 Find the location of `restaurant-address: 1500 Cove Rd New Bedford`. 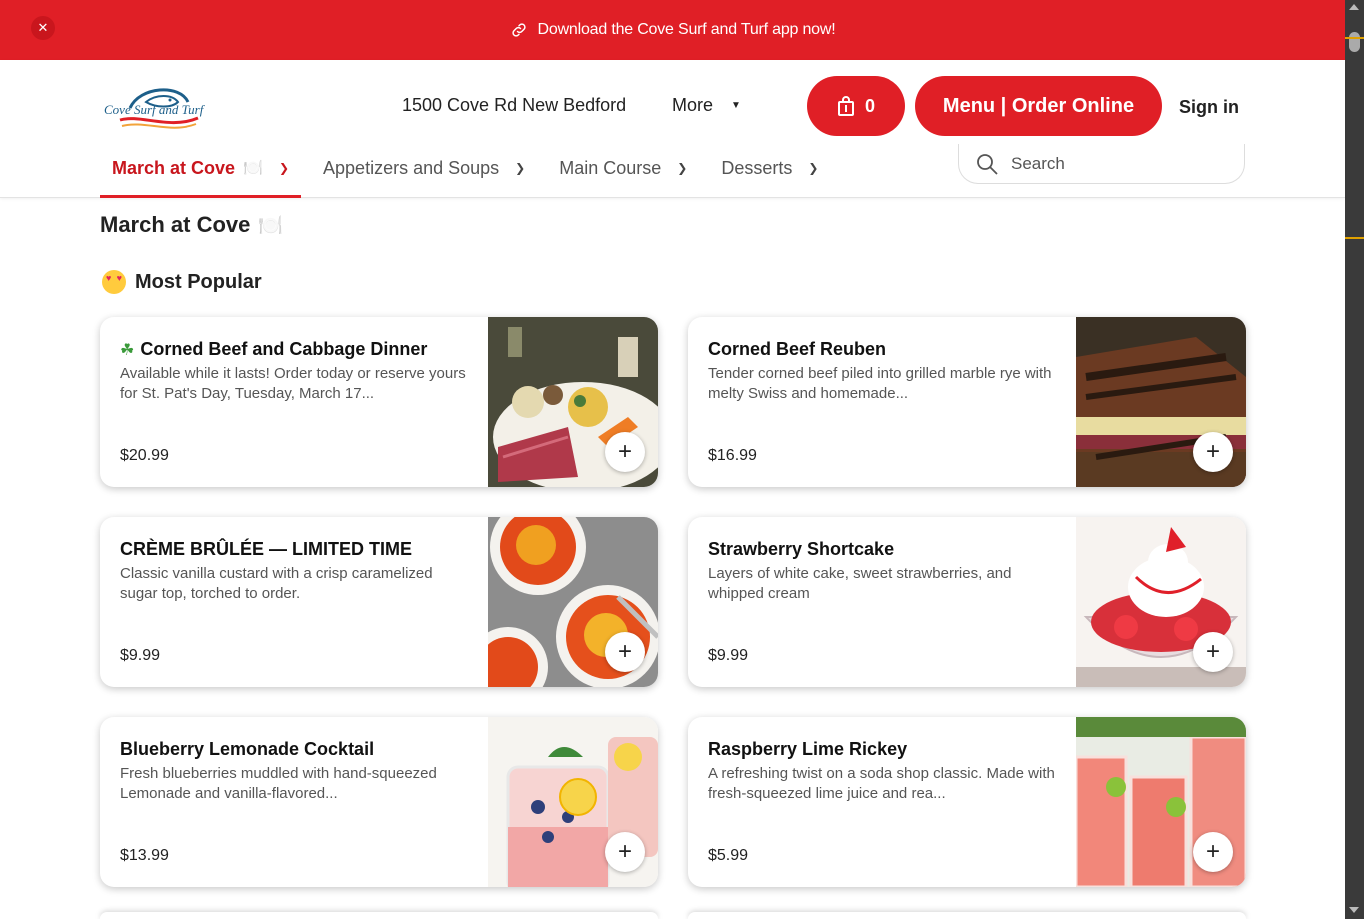

restaurant-address: 1500 Cove Rd New Bedford is located at coordinates (514, 105).